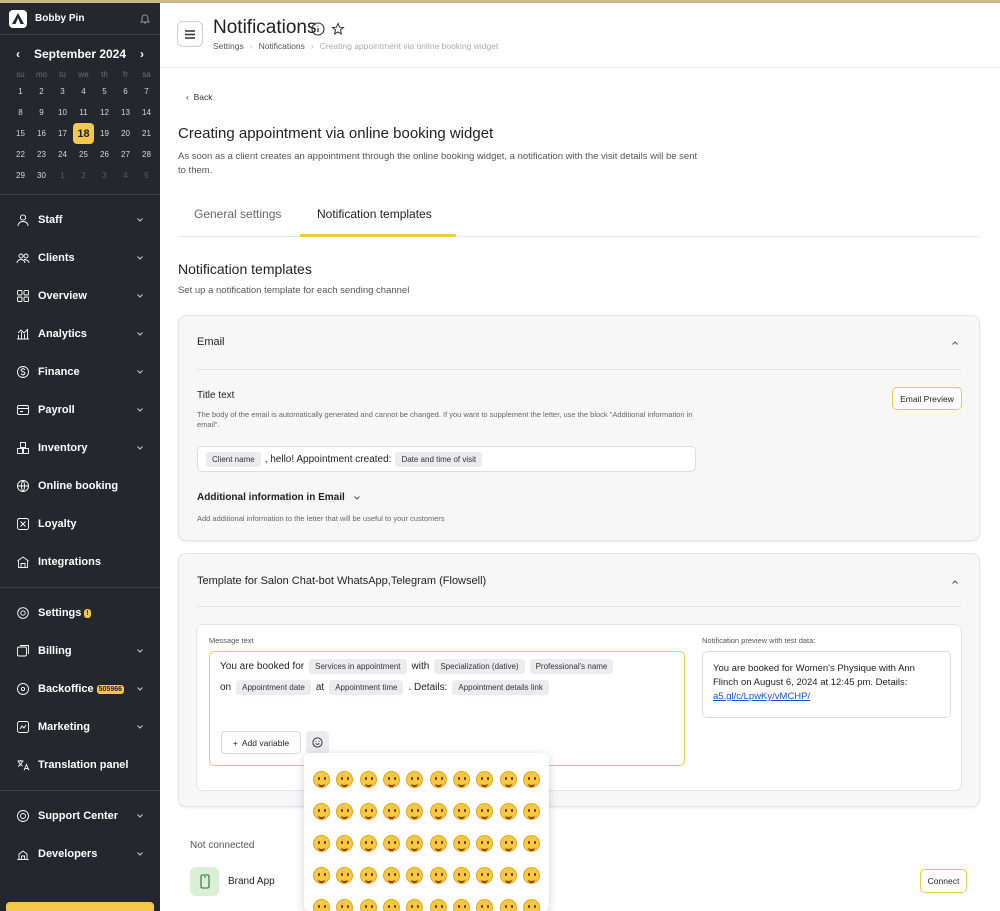 The width and height of the screenshot is (1000, 911). What do you see at coordinates (80, 816) in the screenshot?
I see `sidebar-item-support-center: Support Center` at bounding box center [80, 816].